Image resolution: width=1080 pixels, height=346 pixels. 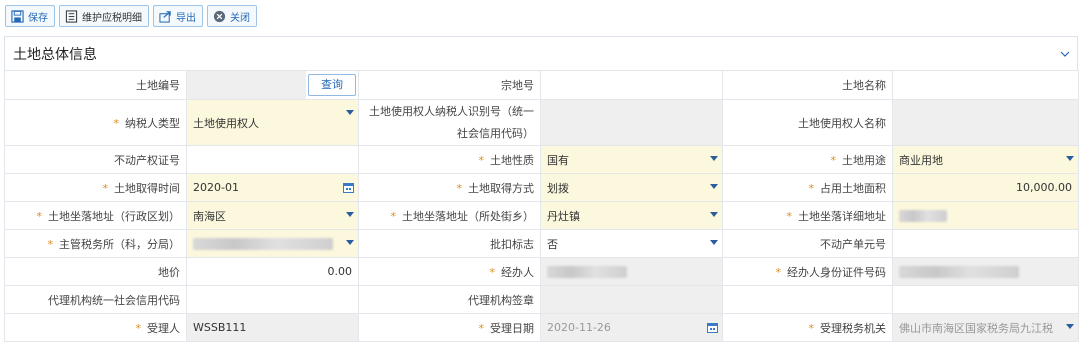 I want to click on occupied-area-field: 10,000.00, so click(x=985, y=187).